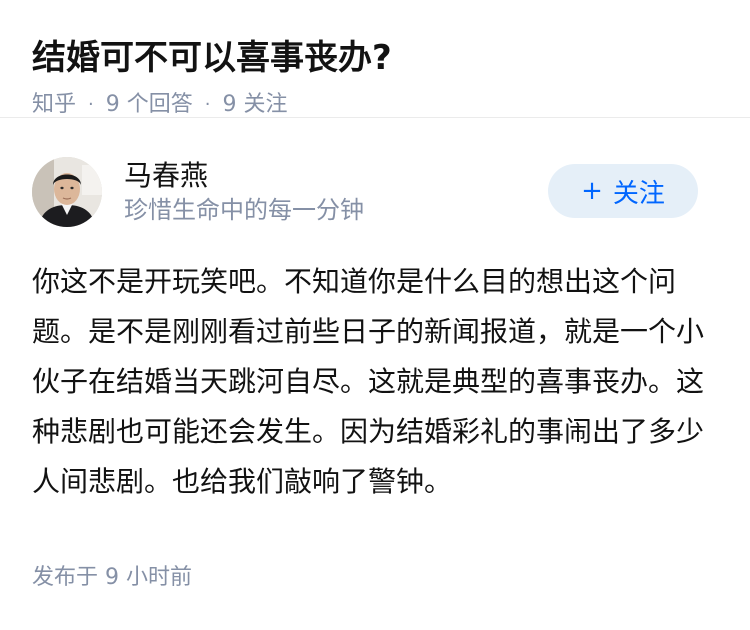  I want to click on plus-icon: +, so click(592, 191).